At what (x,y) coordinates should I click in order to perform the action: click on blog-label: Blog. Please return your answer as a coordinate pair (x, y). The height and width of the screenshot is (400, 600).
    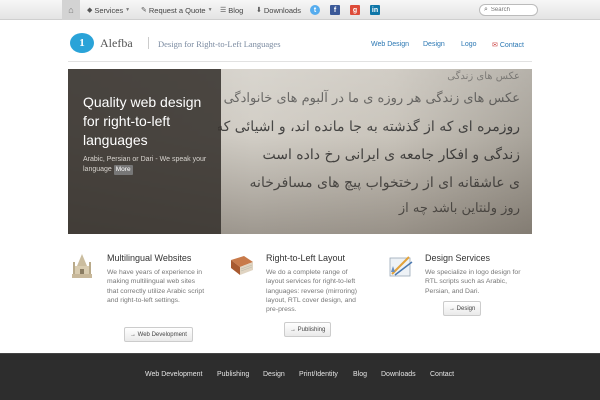
    Looking at the image, I should click on (236, 10).